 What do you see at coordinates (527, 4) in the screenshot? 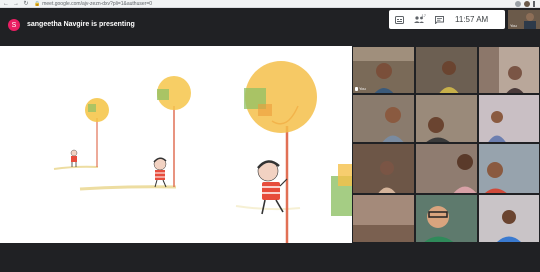
I see `profile-avatar` at bounding box center [527, 4].